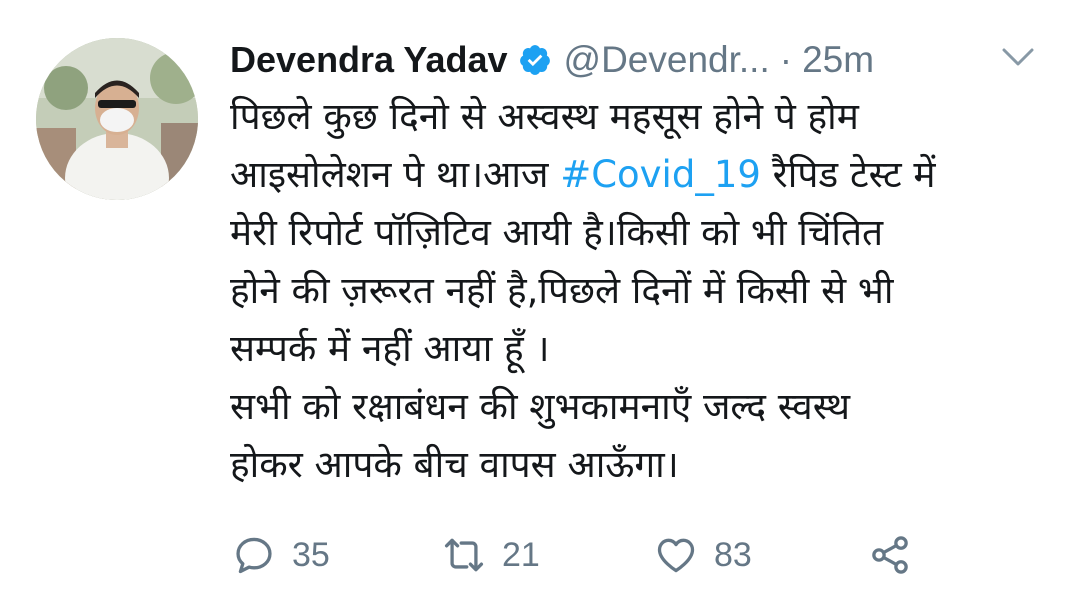 This screenshot has width=1080, height=613. What do you see at coordinates (534, 60) in the screenshot?
I see `verified-badge-icon` at bounding box center [534, 60].